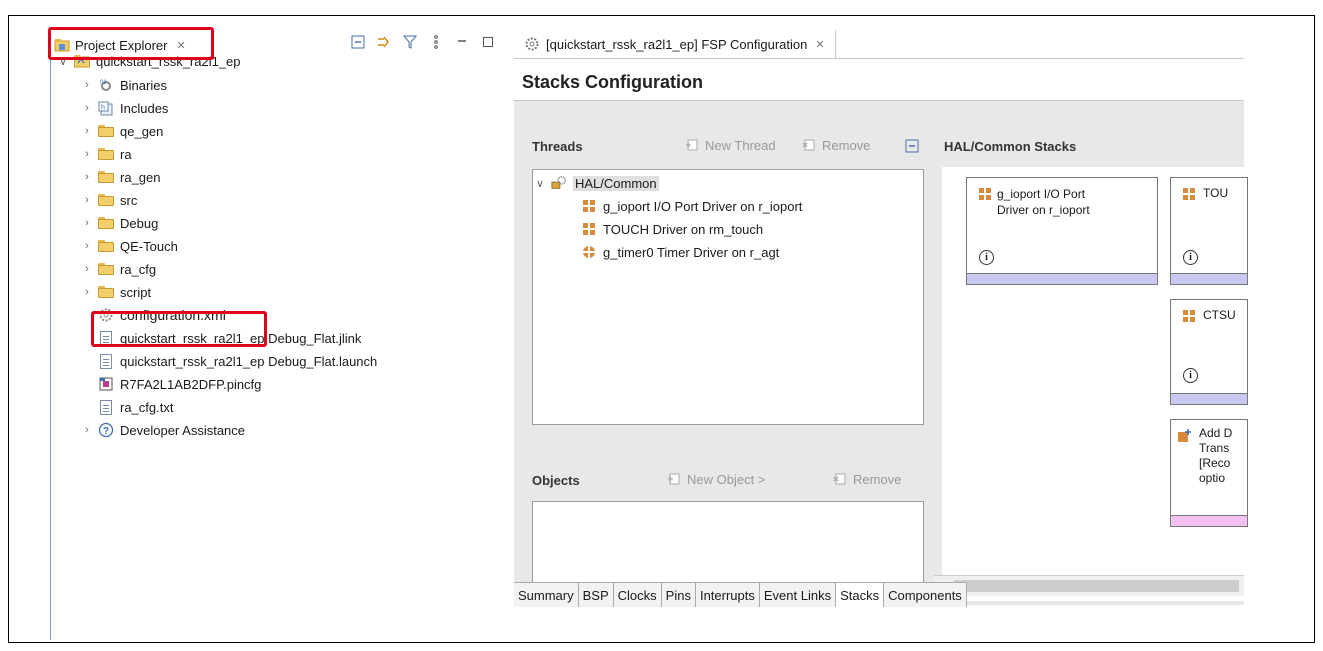  I want to click on project-explorer-toolbar, so click(423, 42).